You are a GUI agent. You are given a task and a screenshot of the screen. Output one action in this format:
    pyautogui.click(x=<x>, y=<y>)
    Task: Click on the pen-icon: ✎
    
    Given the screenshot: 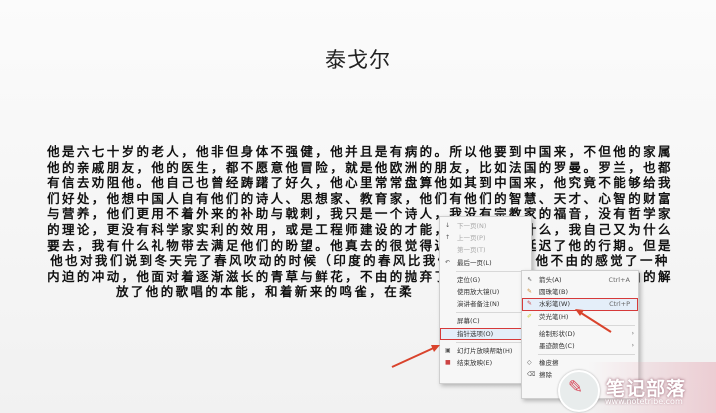 What is the action you would take?
    pyautogui.click(x=576, y=387)
    